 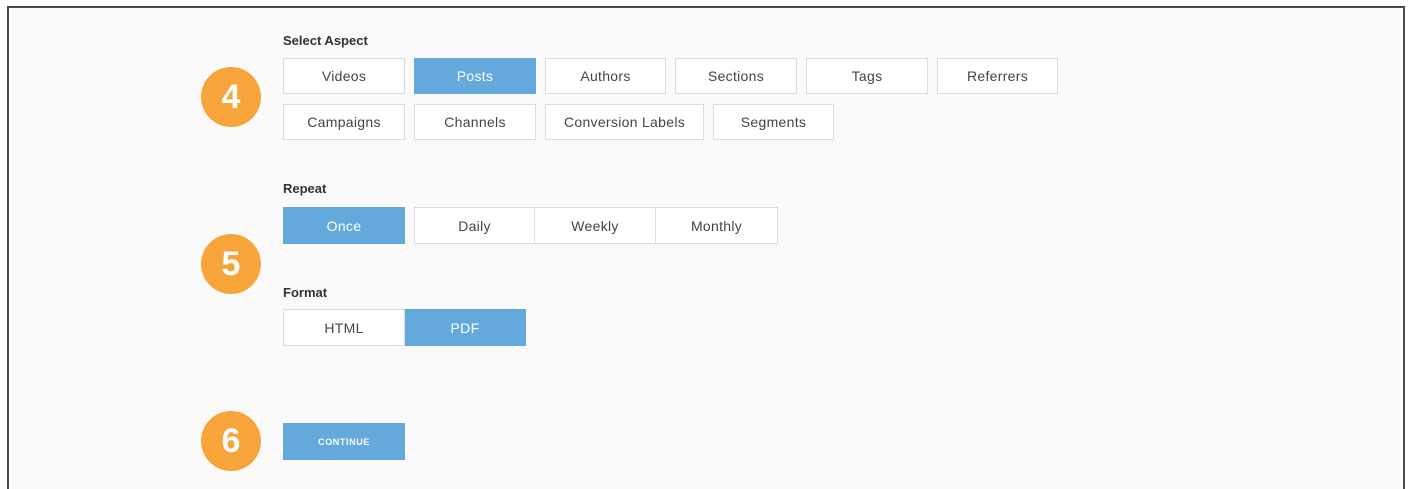 I want to click on aspect-sections-button: Sections, so click(x=736, y=76).